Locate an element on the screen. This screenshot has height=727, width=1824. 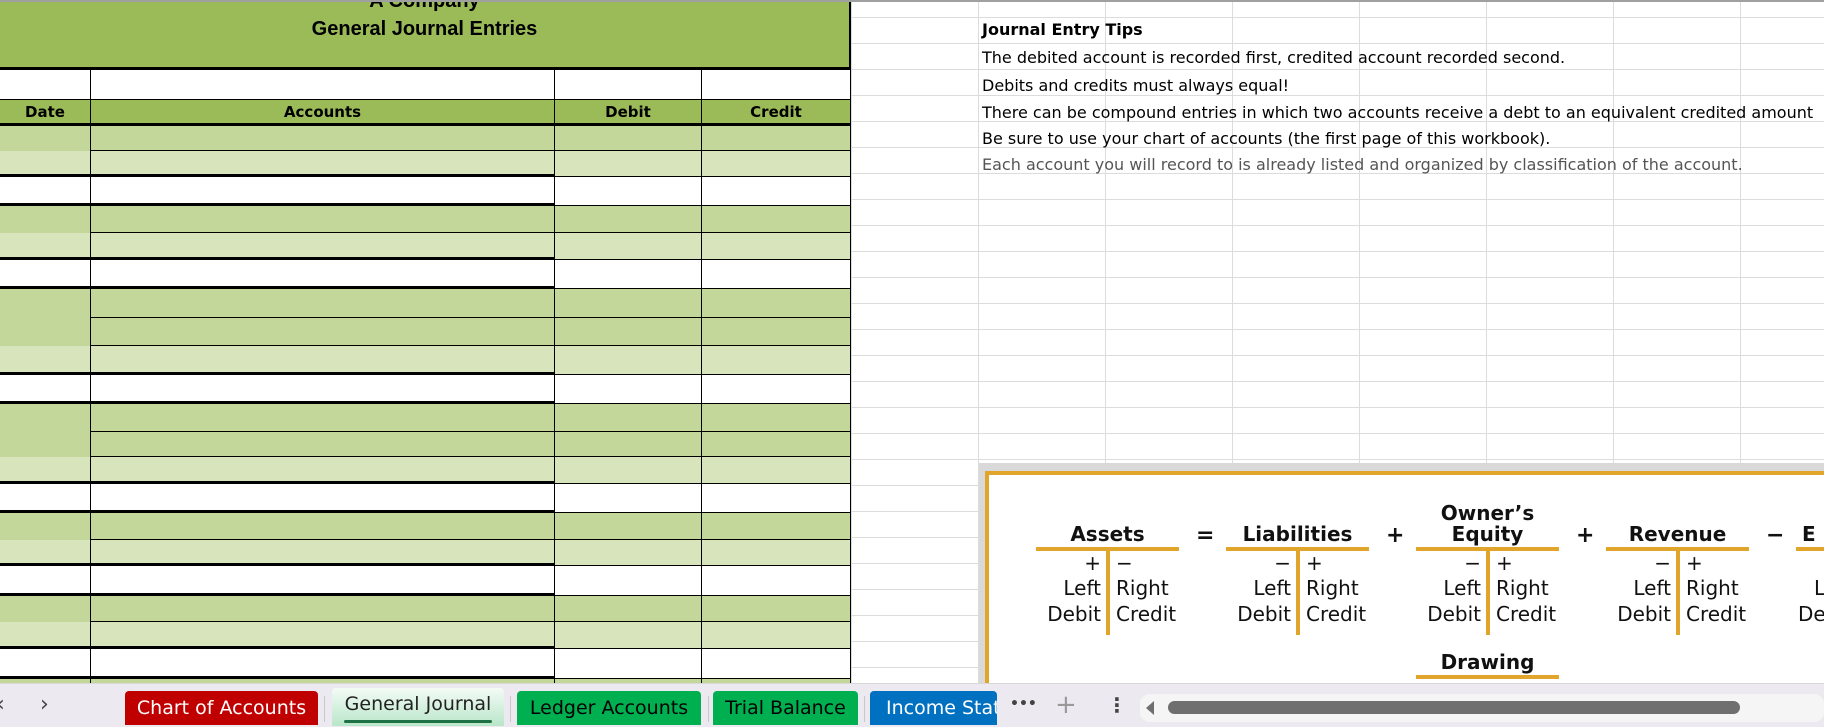
tab-income-statement: Income Stat is located at coordinates (933, 708).